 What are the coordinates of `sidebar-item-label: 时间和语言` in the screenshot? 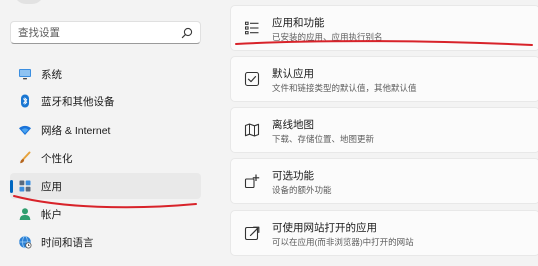 It's located at (67, 243).